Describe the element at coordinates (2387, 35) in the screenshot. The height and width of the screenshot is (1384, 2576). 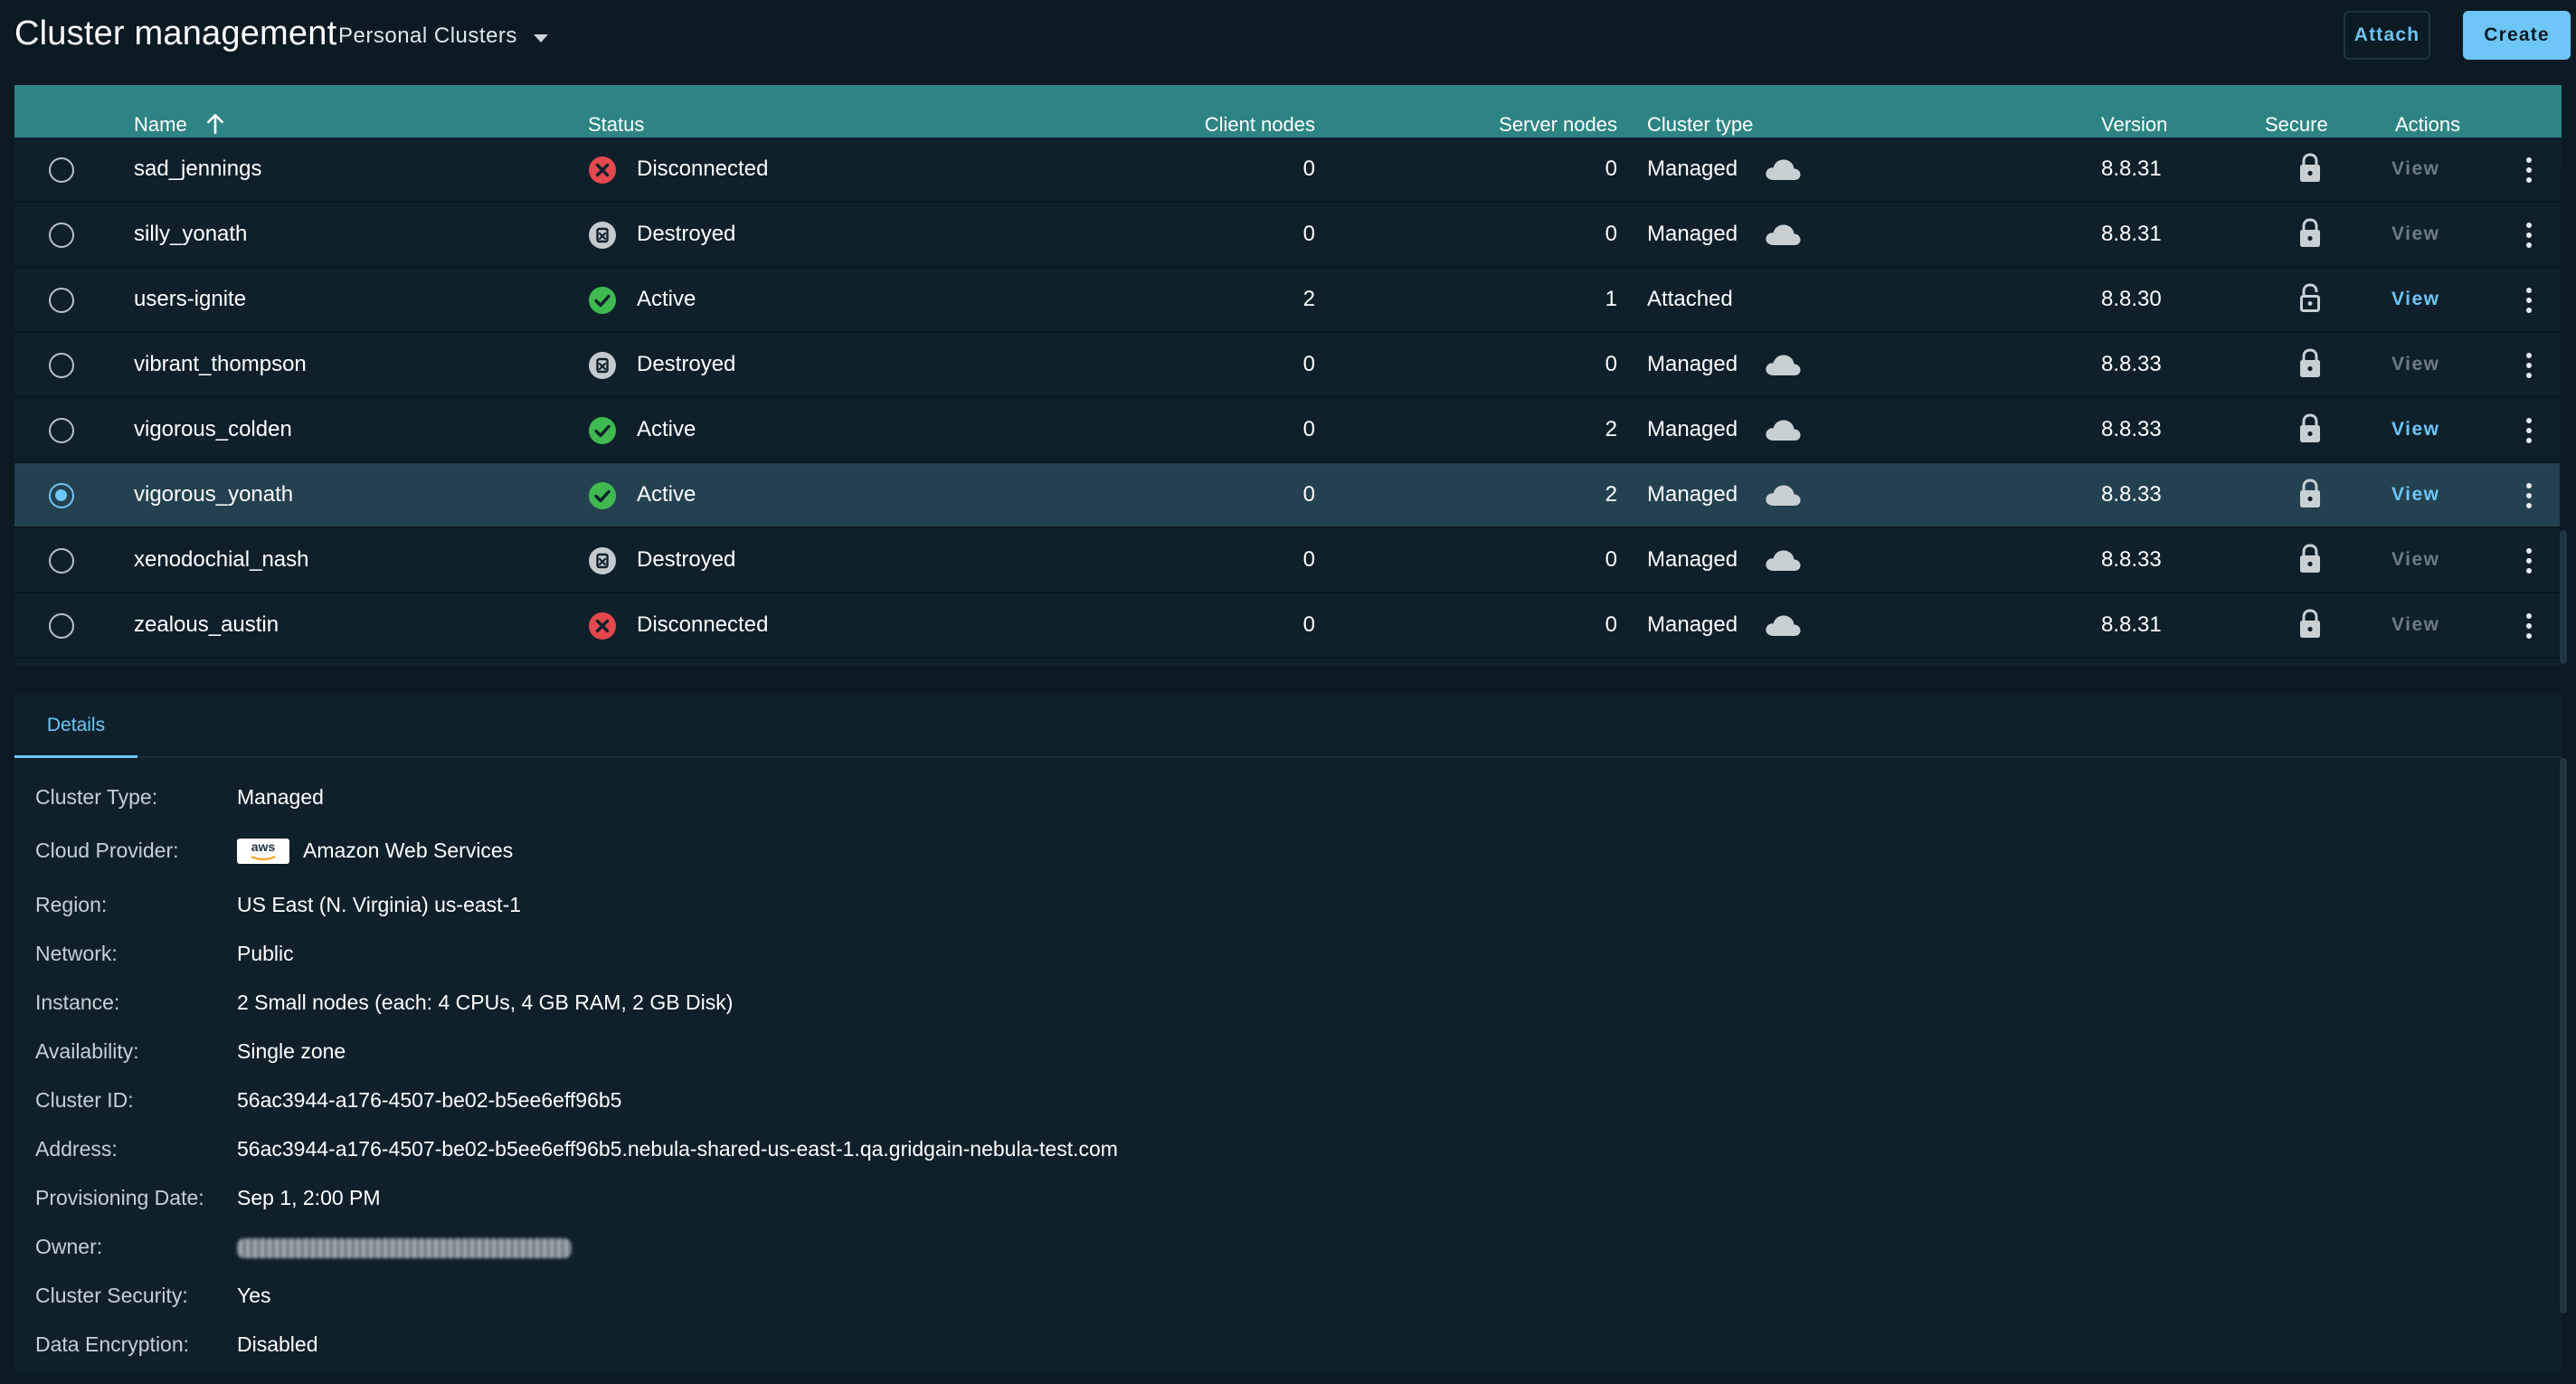
I see `attach-button: Attach` at that location.